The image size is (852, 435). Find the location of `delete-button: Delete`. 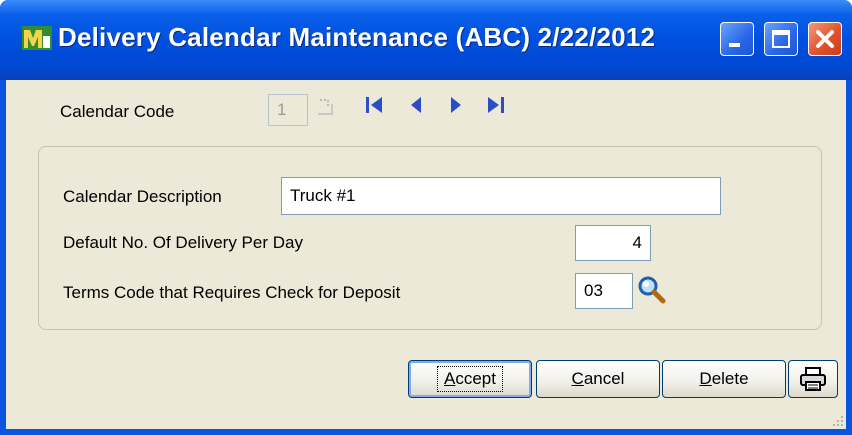

delete-button: Delete is located at coordinates (724, 379).